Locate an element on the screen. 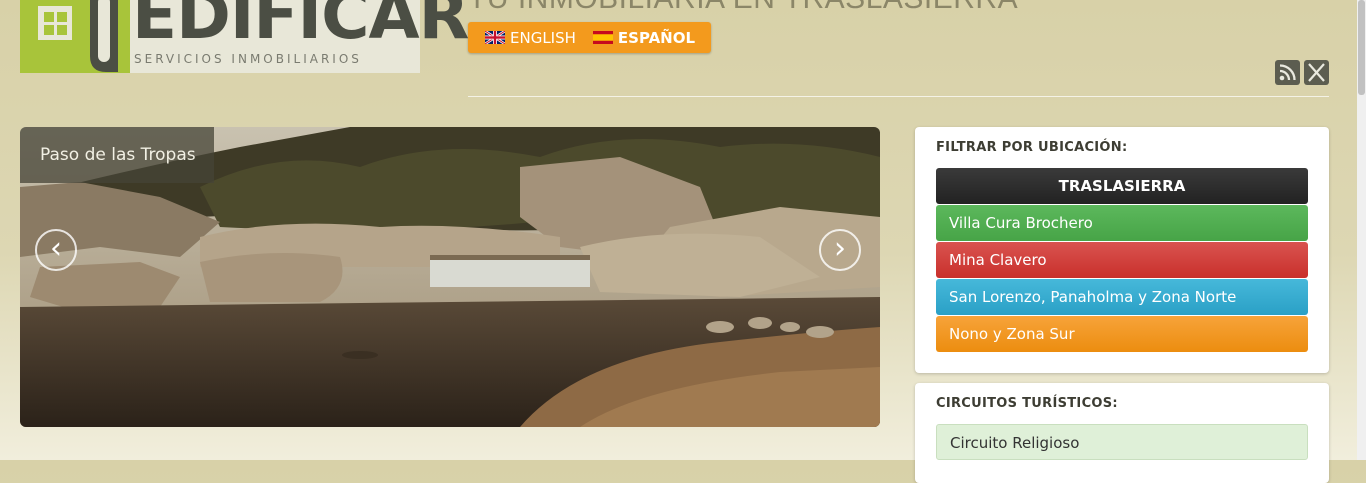 Image resolution: width=1366 pixels, height=483 pixels. site-logo: EDIFICAR SERVICIOS INMOBILIARIOS is located at coordinates (244, 36).